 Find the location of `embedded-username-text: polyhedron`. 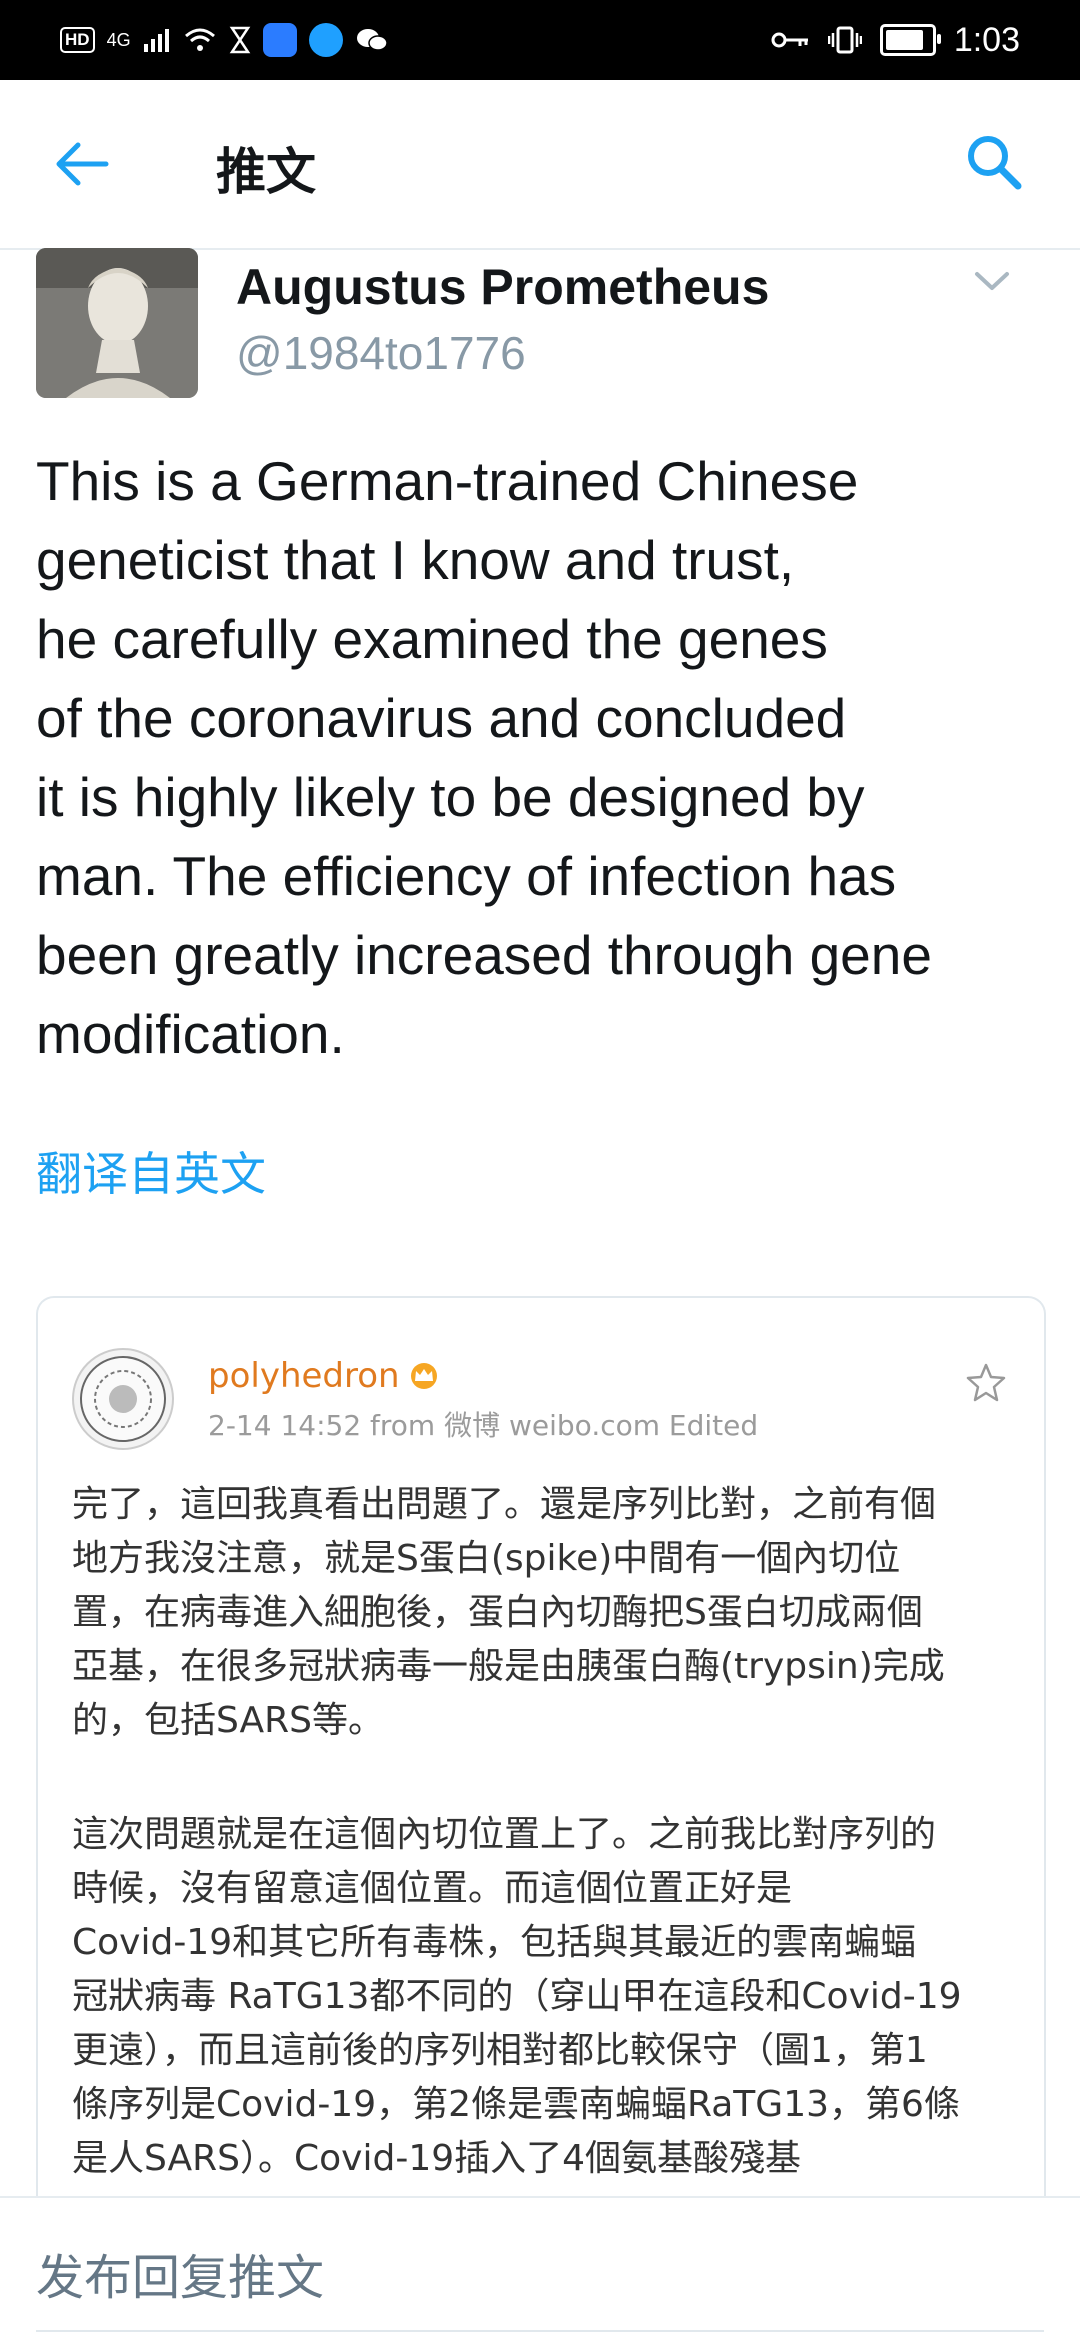

embedded-username-text: polyhedron is located at coordinates (304, 1376).